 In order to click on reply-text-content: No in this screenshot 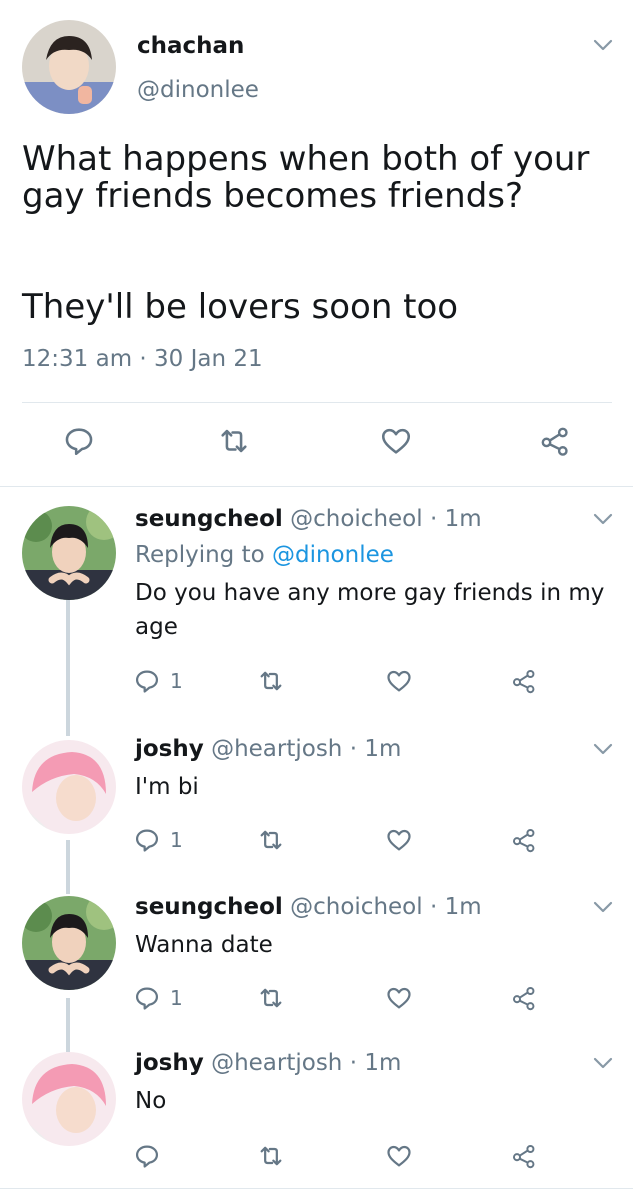, I will do `click(151, 1101)`.